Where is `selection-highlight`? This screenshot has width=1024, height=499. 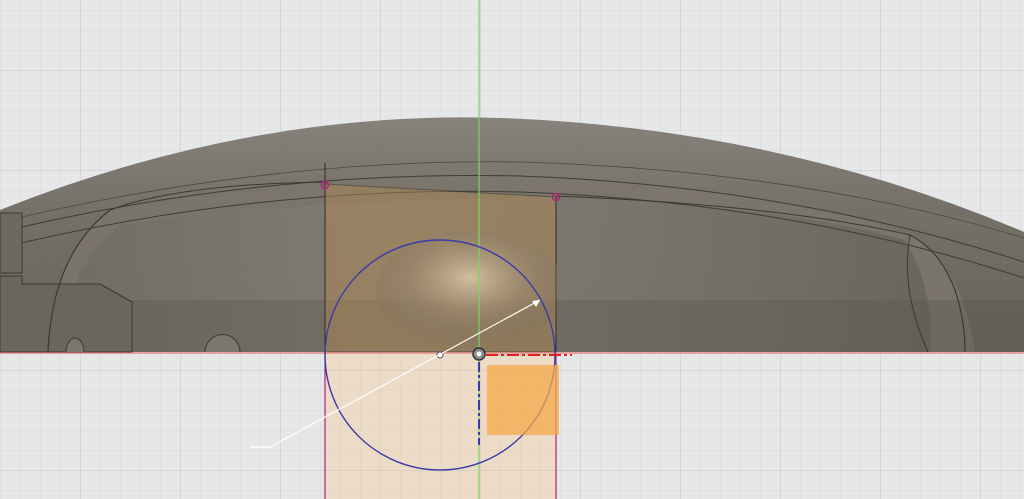
selection-highlight is located at coordinates (523, 400).